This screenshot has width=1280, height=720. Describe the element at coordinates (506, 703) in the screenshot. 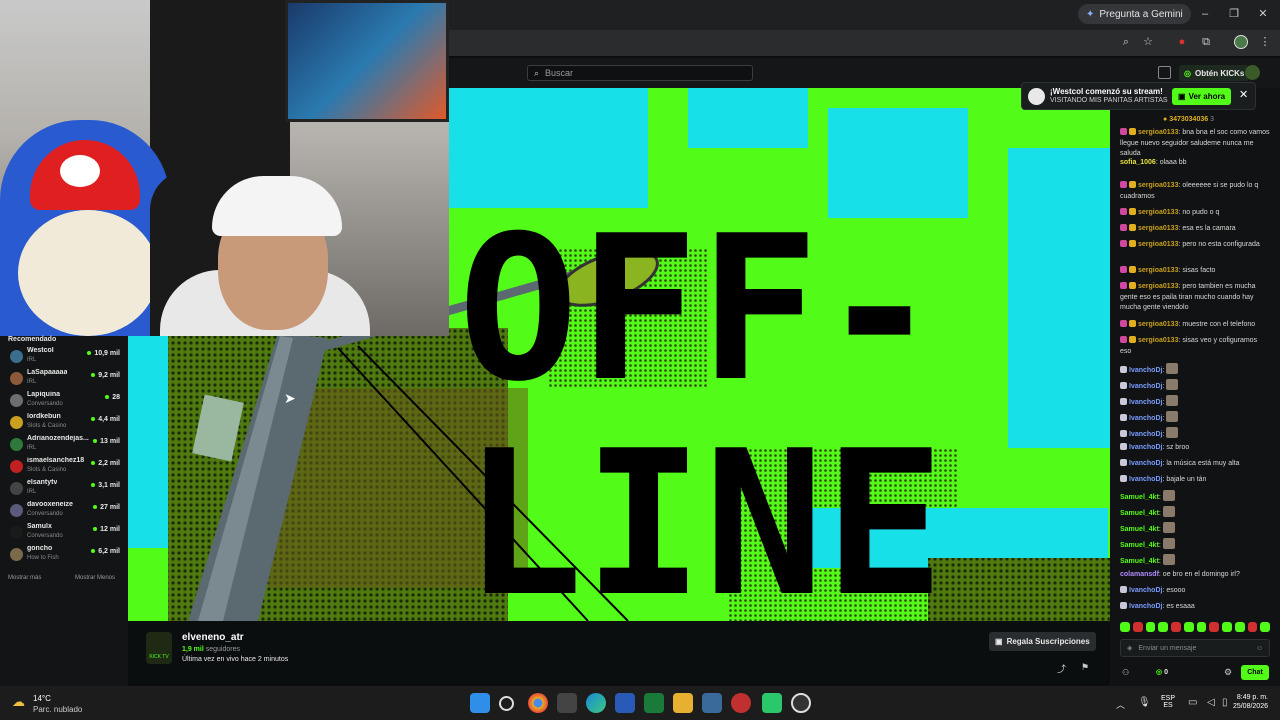

I see `search-taskbar-icon` at that location.